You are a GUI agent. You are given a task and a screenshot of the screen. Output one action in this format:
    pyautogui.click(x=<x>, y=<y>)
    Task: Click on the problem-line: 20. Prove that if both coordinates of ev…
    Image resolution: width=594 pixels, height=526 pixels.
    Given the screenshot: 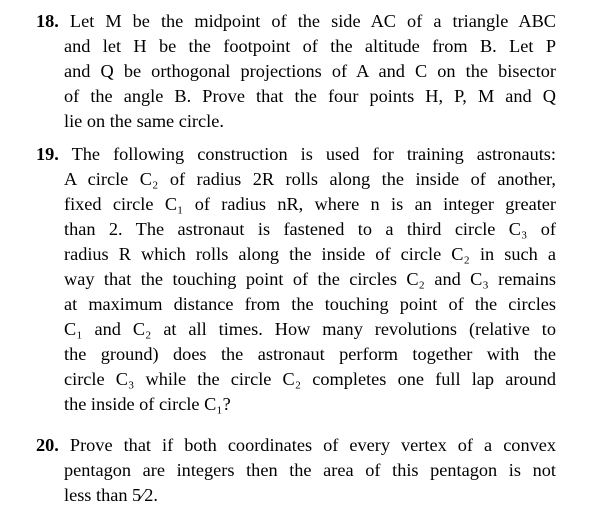 What is the action you would take?
    pyautogui.click(x=296, y=445)
    